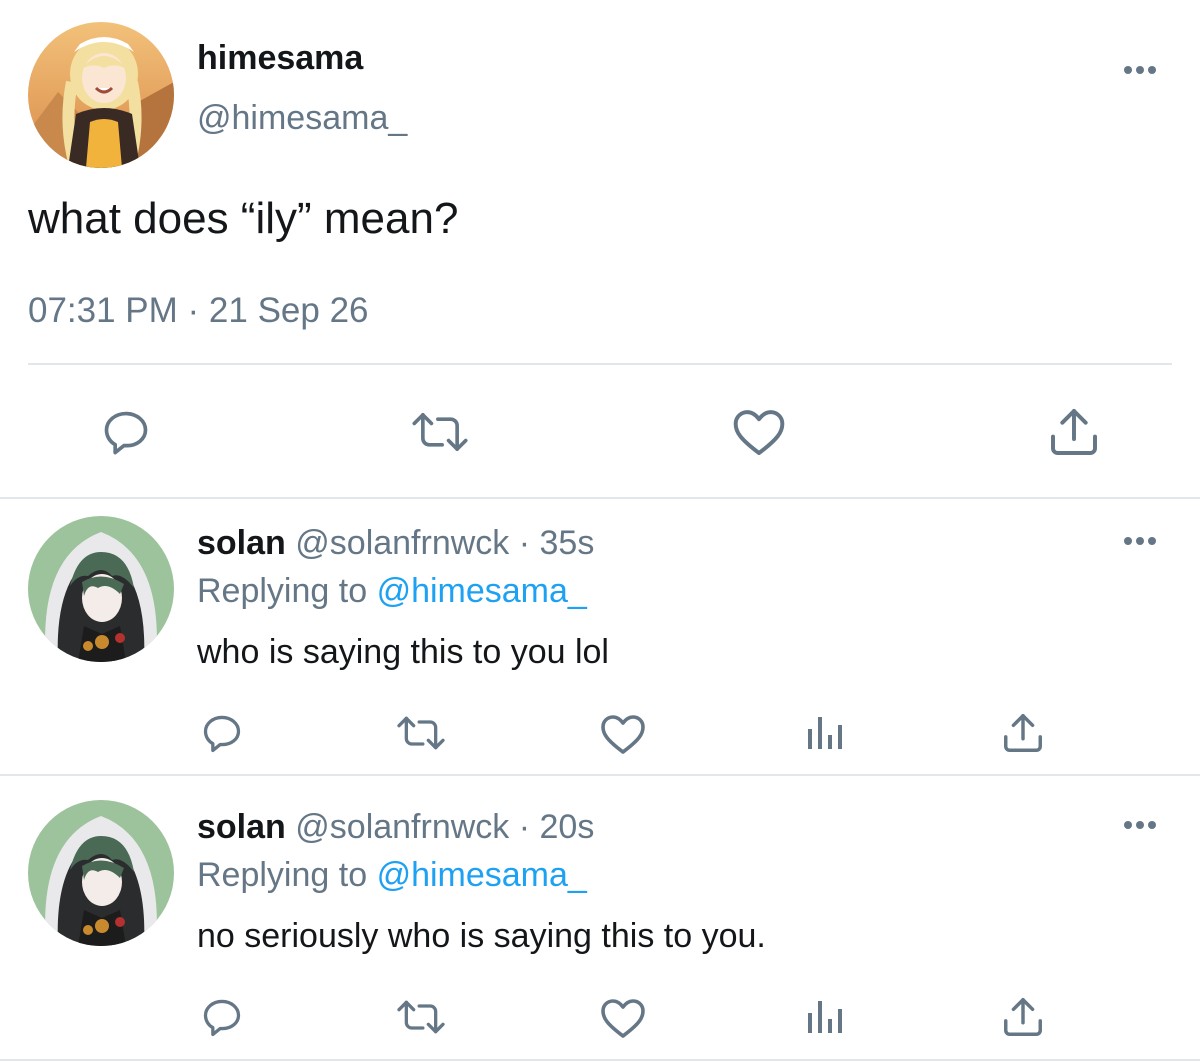 The height and width of the screenshot is (1063, 1200). Describe the element at coordinates (280, 58) in the screenshot. I see `display-name: himesama` at that location.